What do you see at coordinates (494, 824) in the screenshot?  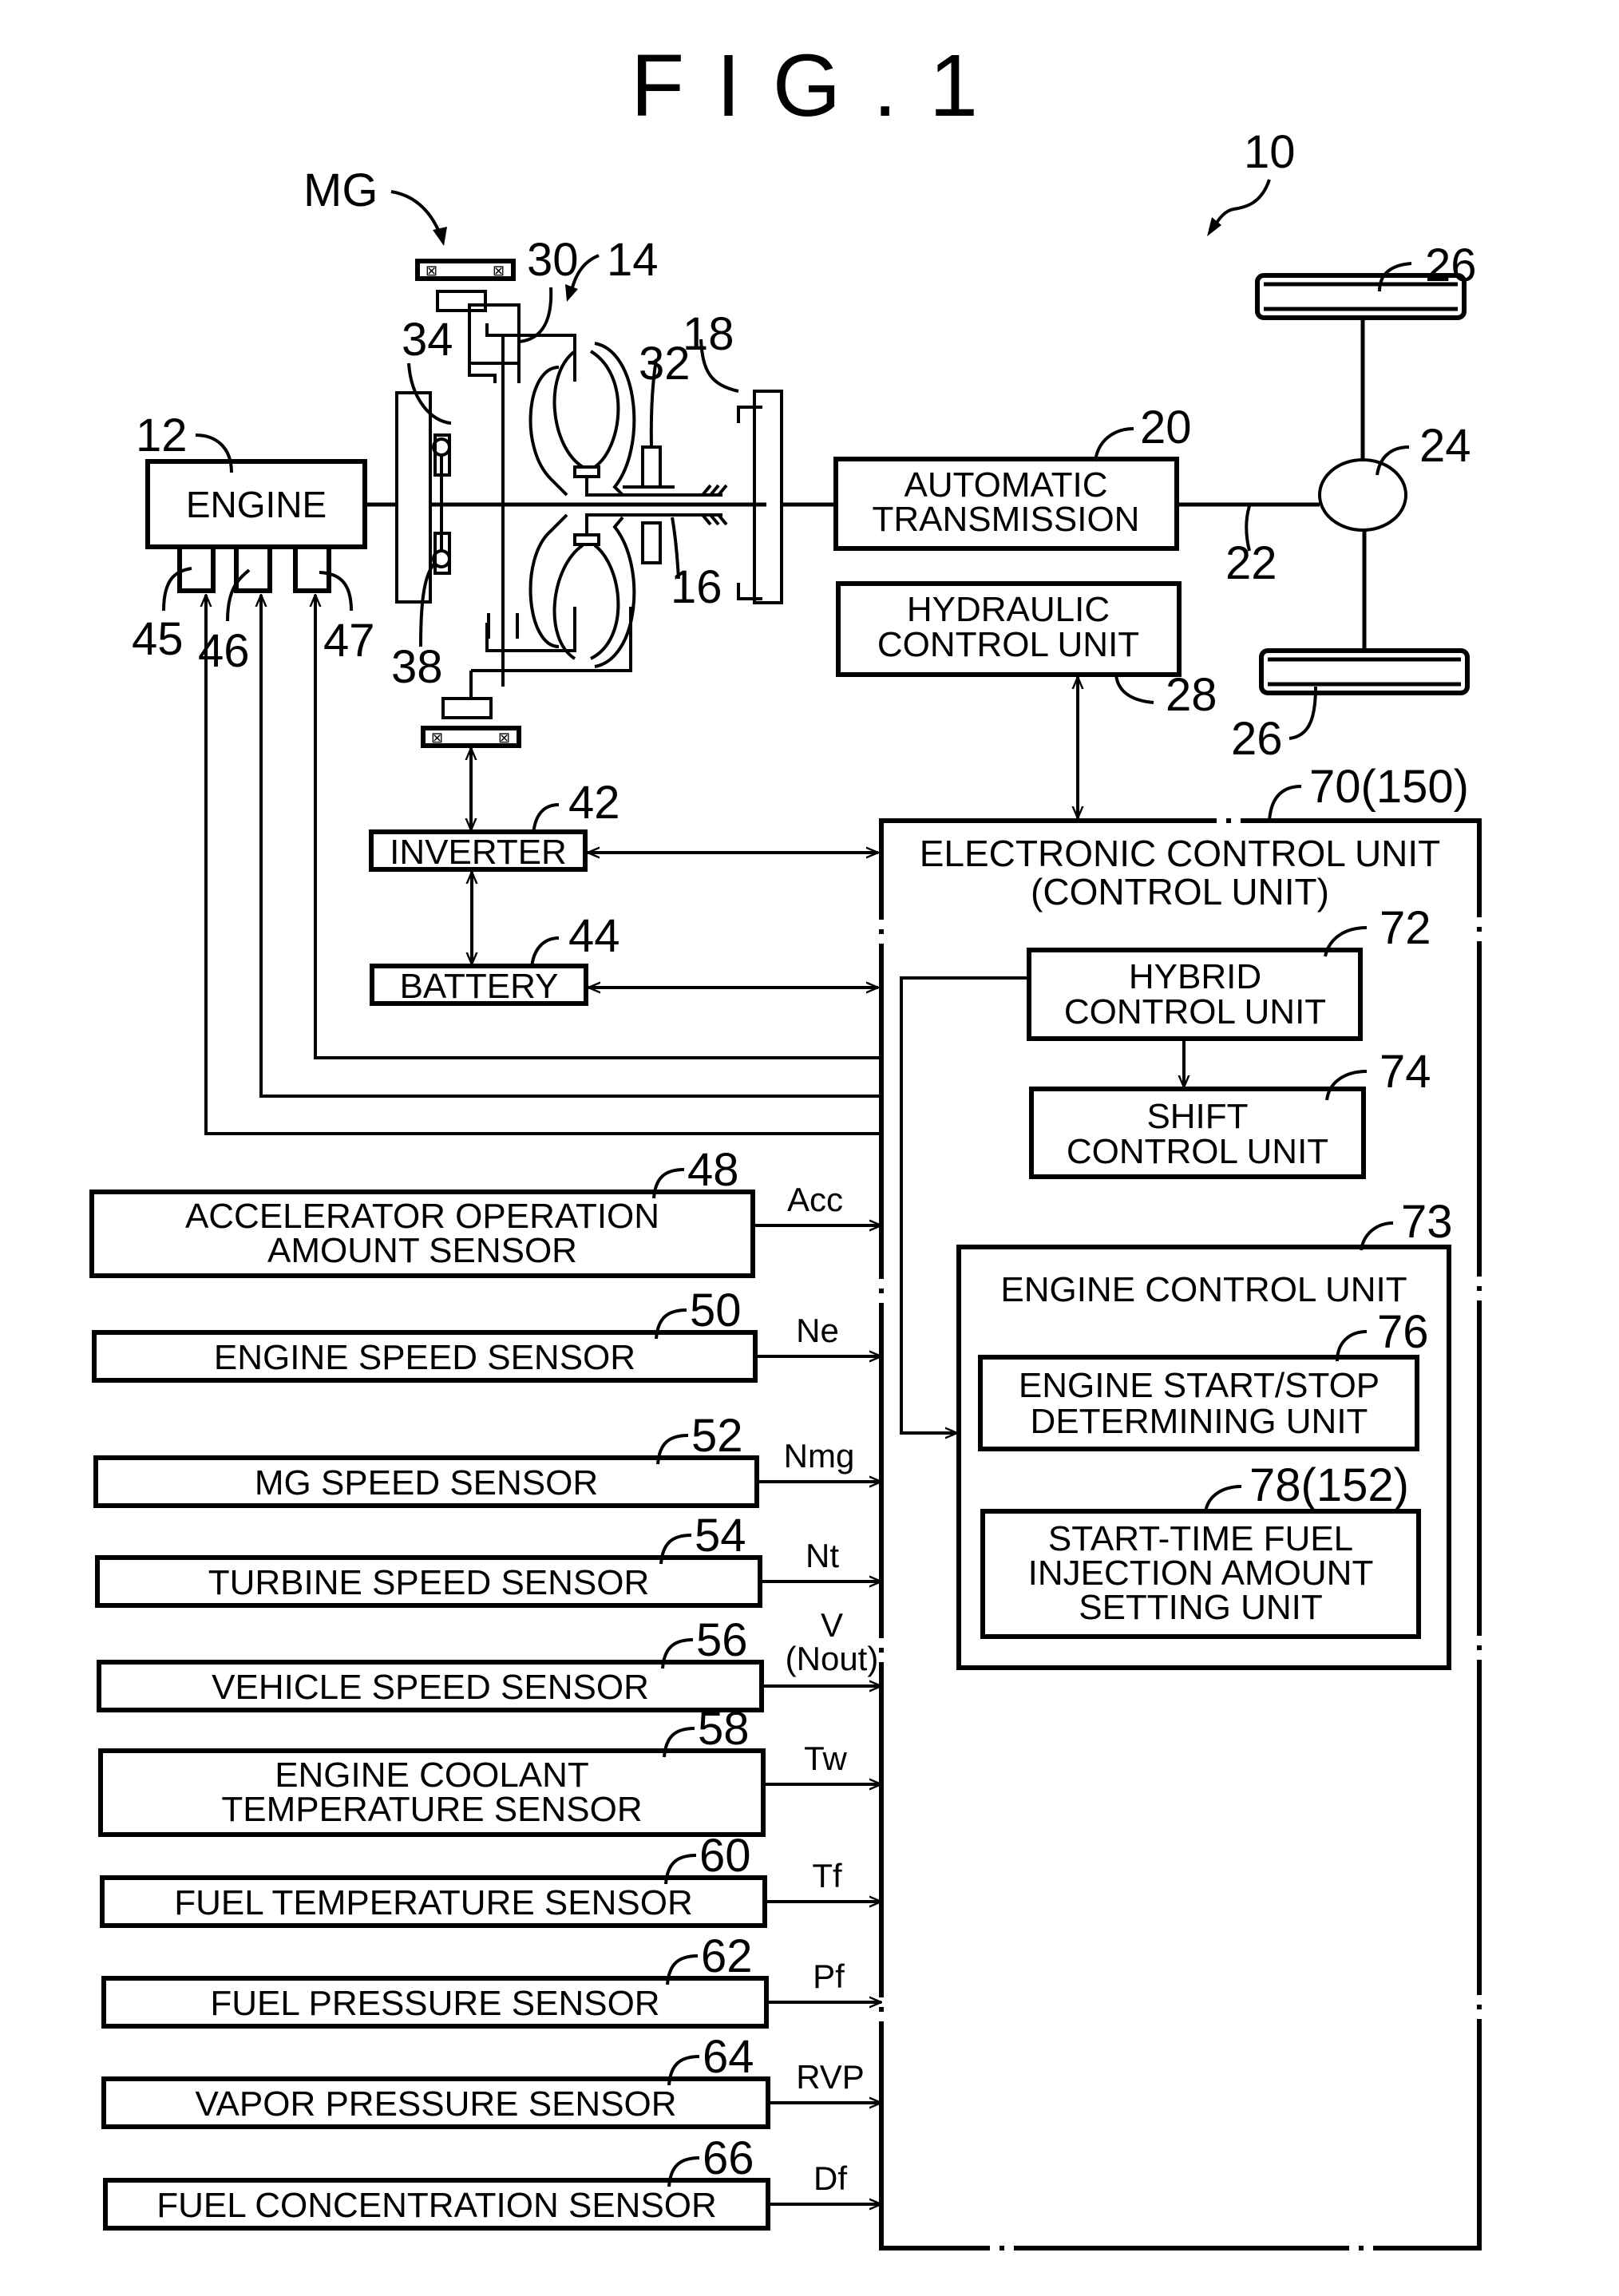 I see `inverter-block: INVERTER 42` at bounding box center [494, 824].